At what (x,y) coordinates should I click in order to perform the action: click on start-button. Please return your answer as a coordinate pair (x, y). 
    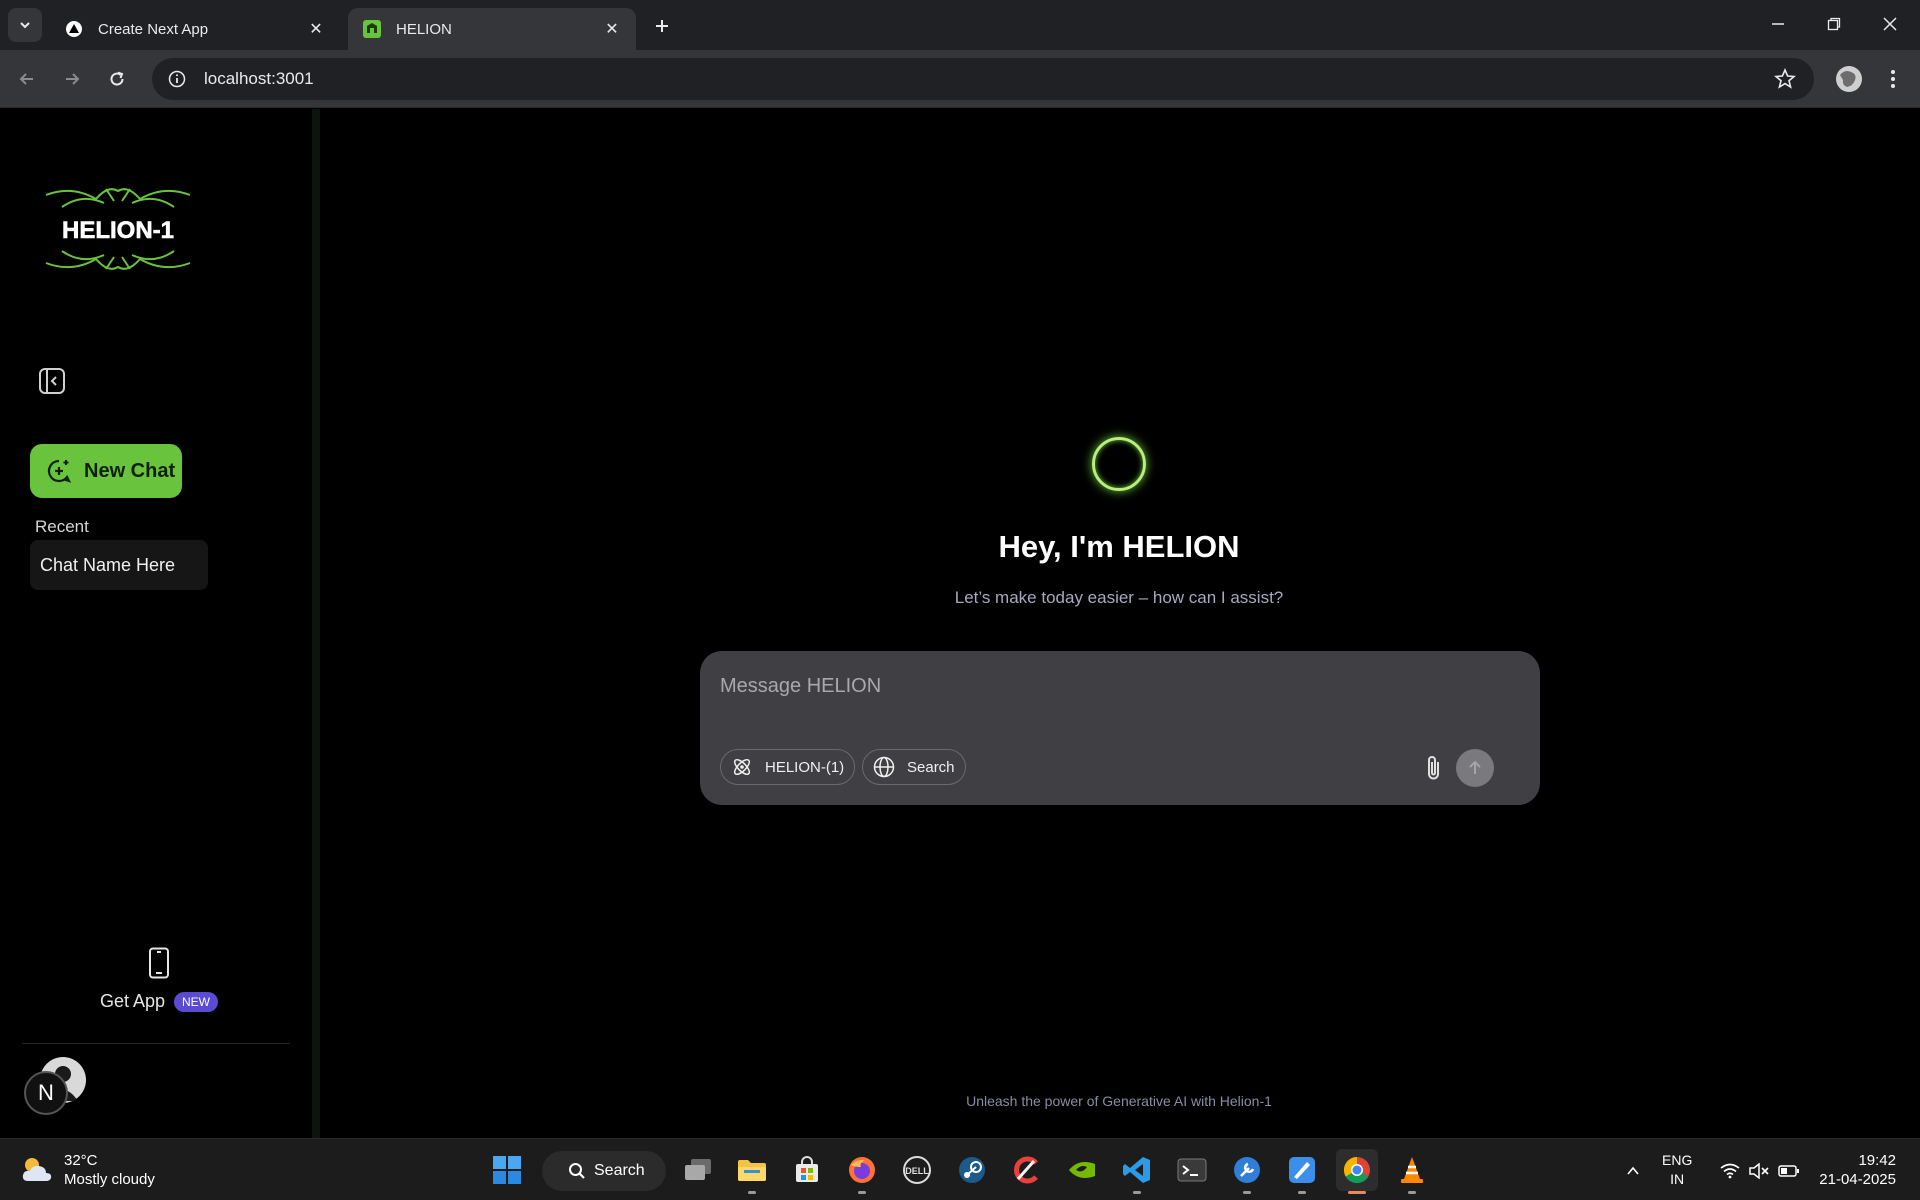
    Looking at the image, I should click on (507, 1170).